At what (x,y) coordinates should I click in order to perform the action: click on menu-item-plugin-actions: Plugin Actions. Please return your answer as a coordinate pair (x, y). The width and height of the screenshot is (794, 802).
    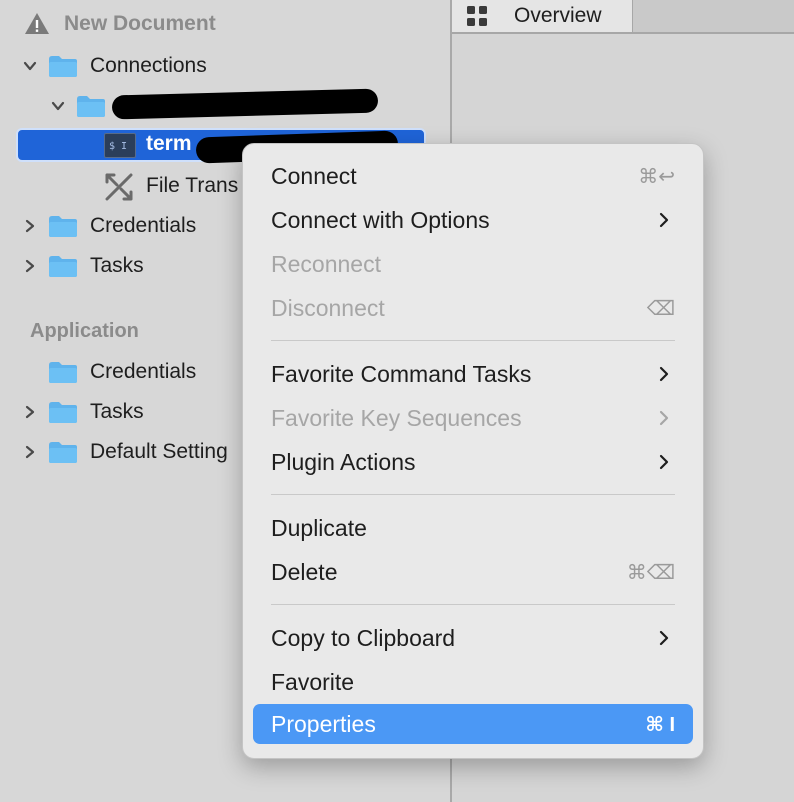
    Looking at the image, I should click on (473, 462).